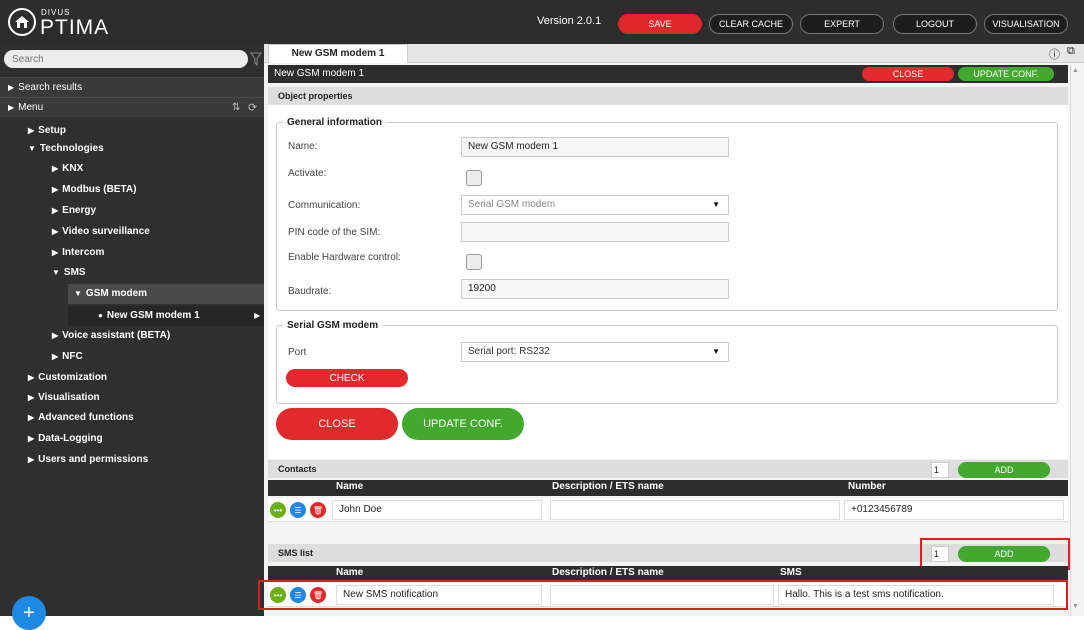 Image resolution: width=1084 pixels, height=630 pixels. Describe the element at coordinates (1026, 24) in the screenshot. I see `visualisation-button: VISUALISATION` at that location.